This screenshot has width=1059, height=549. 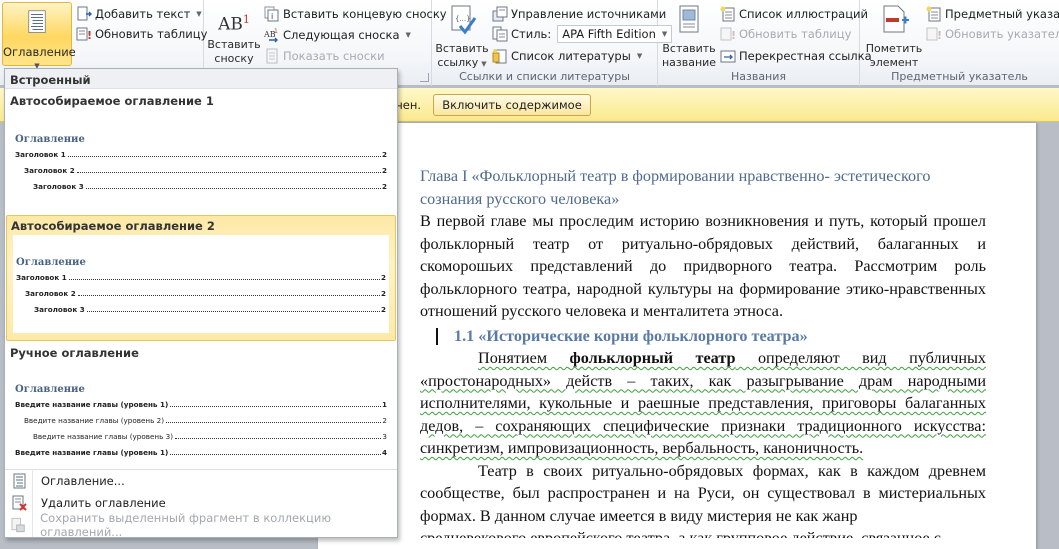 What do you see at coordinates (894, 62) in the screenshot?
I see `mark-entry-label-2: элемент` at bounding box center [894, 62].